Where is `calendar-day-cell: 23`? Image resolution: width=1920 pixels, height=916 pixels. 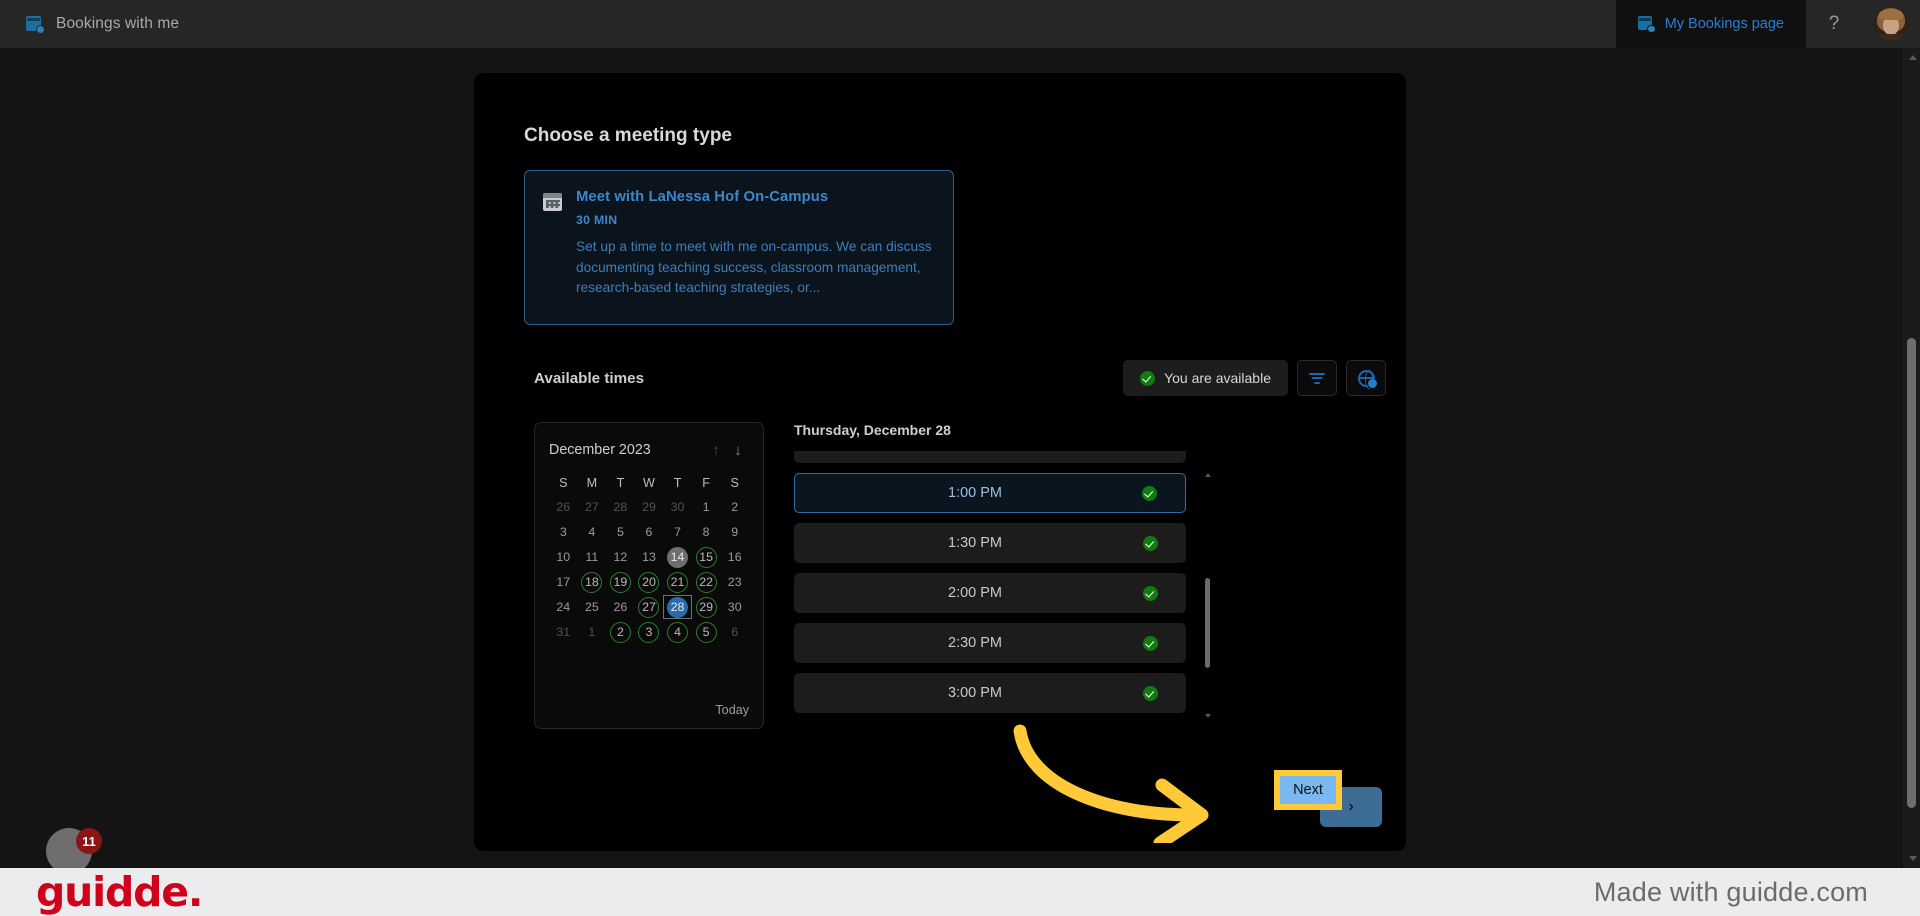 calendar-day-cell: 23 is located at coordinates (734, 582).